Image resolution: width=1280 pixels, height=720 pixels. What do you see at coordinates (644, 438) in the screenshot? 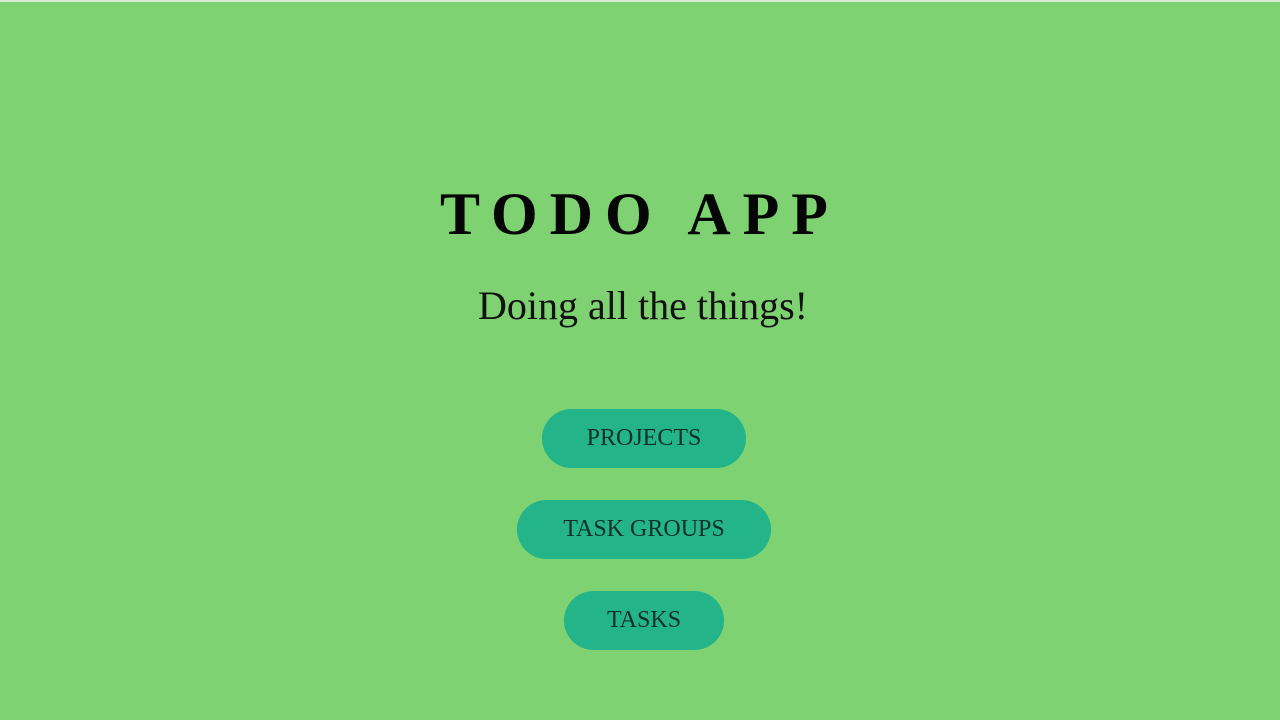
I see `projects-button: PROJECTS` at bounding box center [644, 438].